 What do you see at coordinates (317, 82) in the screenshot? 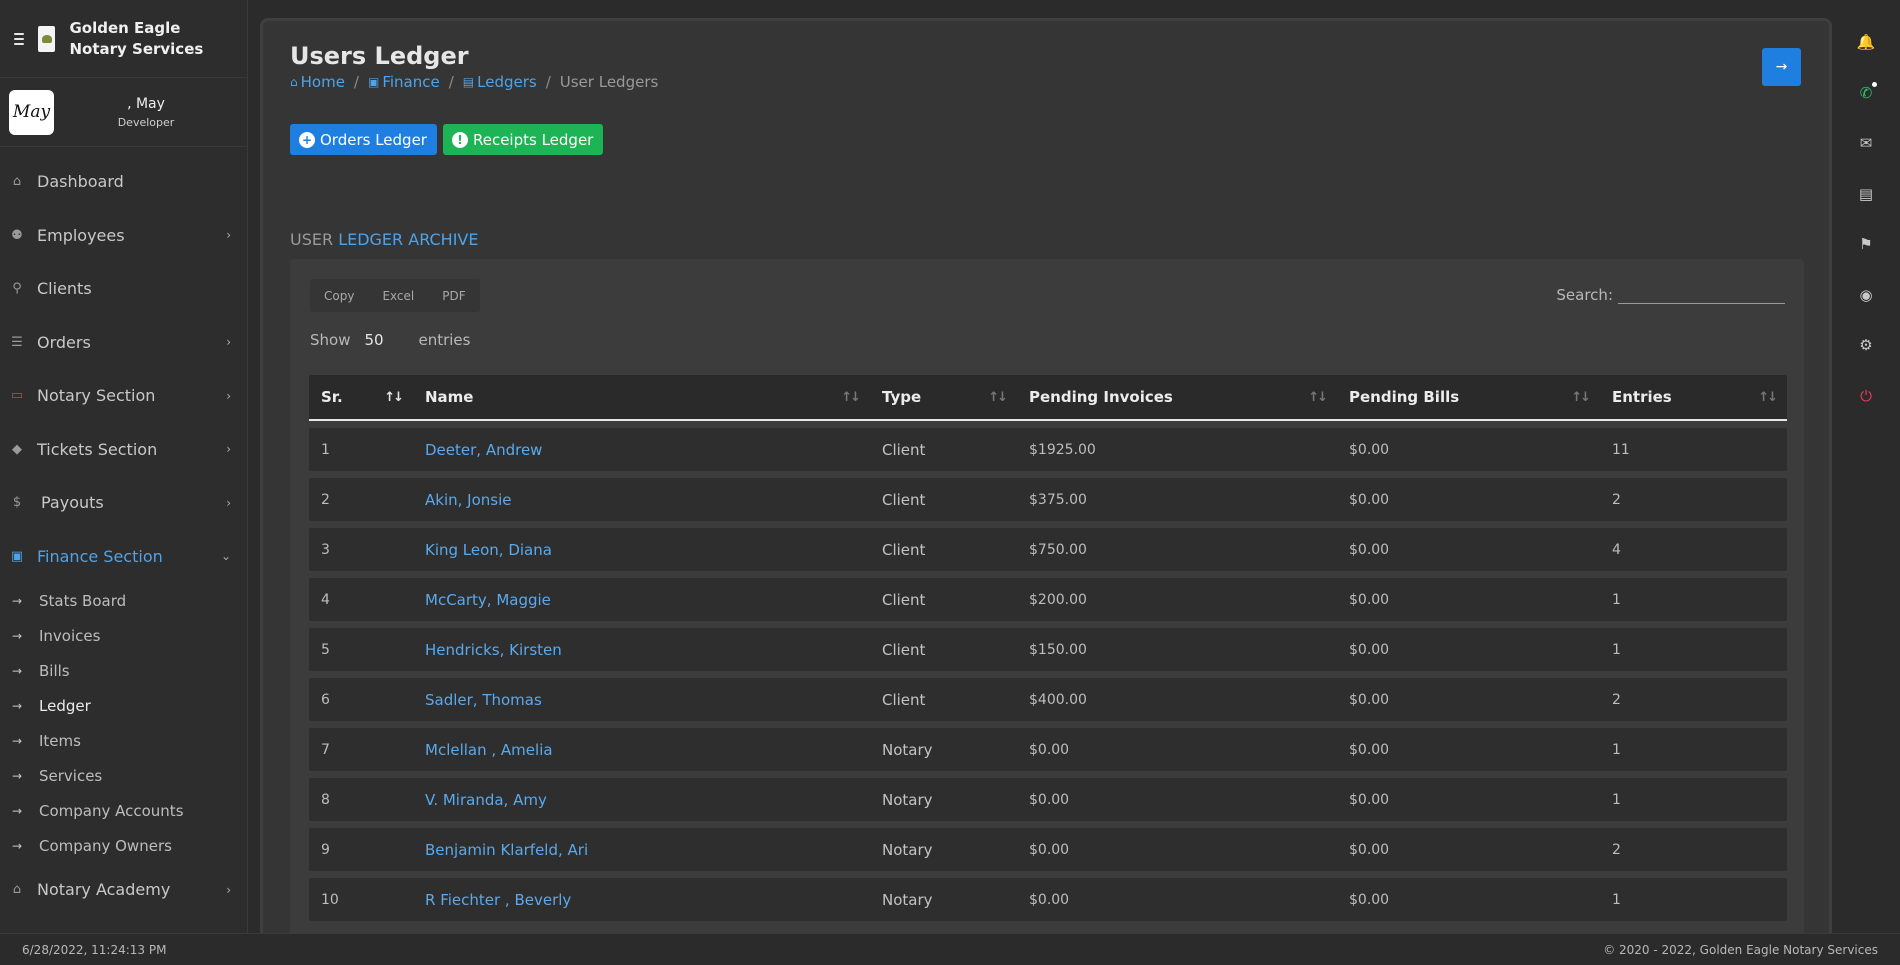
I see `breadcrumb-home: ⌂ Home` at bounding box center [317, 82].